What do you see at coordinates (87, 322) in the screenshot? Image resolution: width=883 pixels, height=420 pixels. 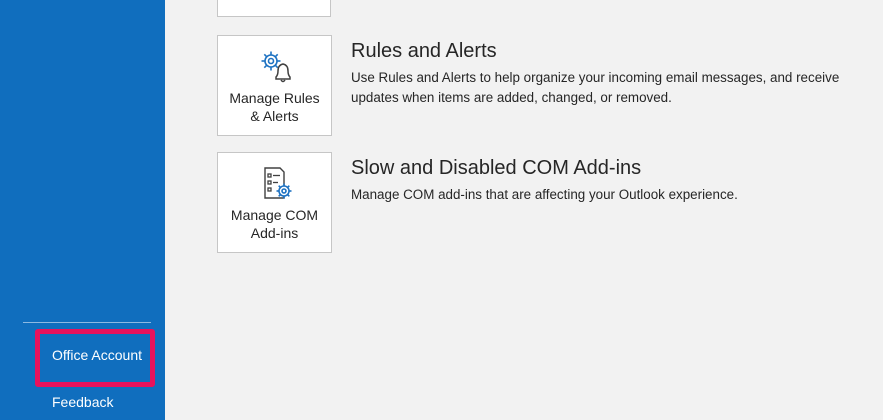 I see `sidebar-divider` at bounding box center [87, 322].